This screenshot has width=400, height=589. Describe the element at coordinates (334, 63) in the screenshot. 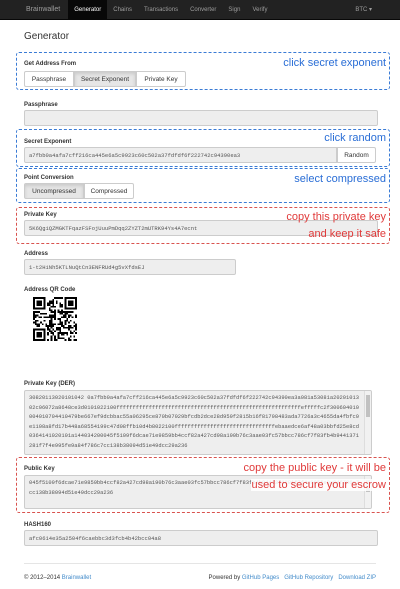

I see `annotation-click-secret-exponent: click secret exponent` at that location.